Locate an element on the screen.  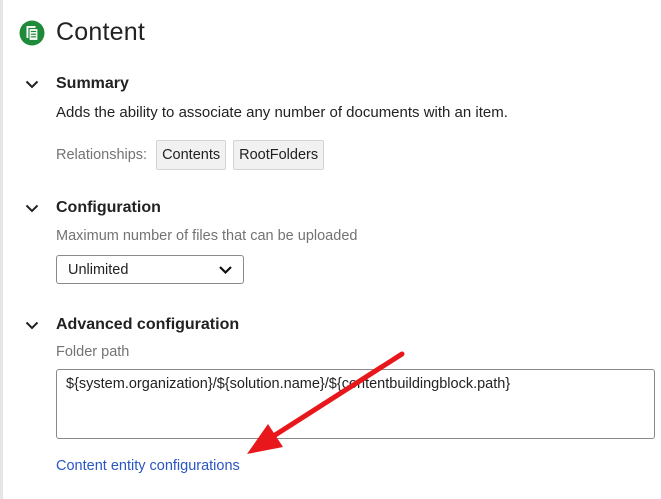
configuration-title: Configuration is located at coordinates (108, 207).